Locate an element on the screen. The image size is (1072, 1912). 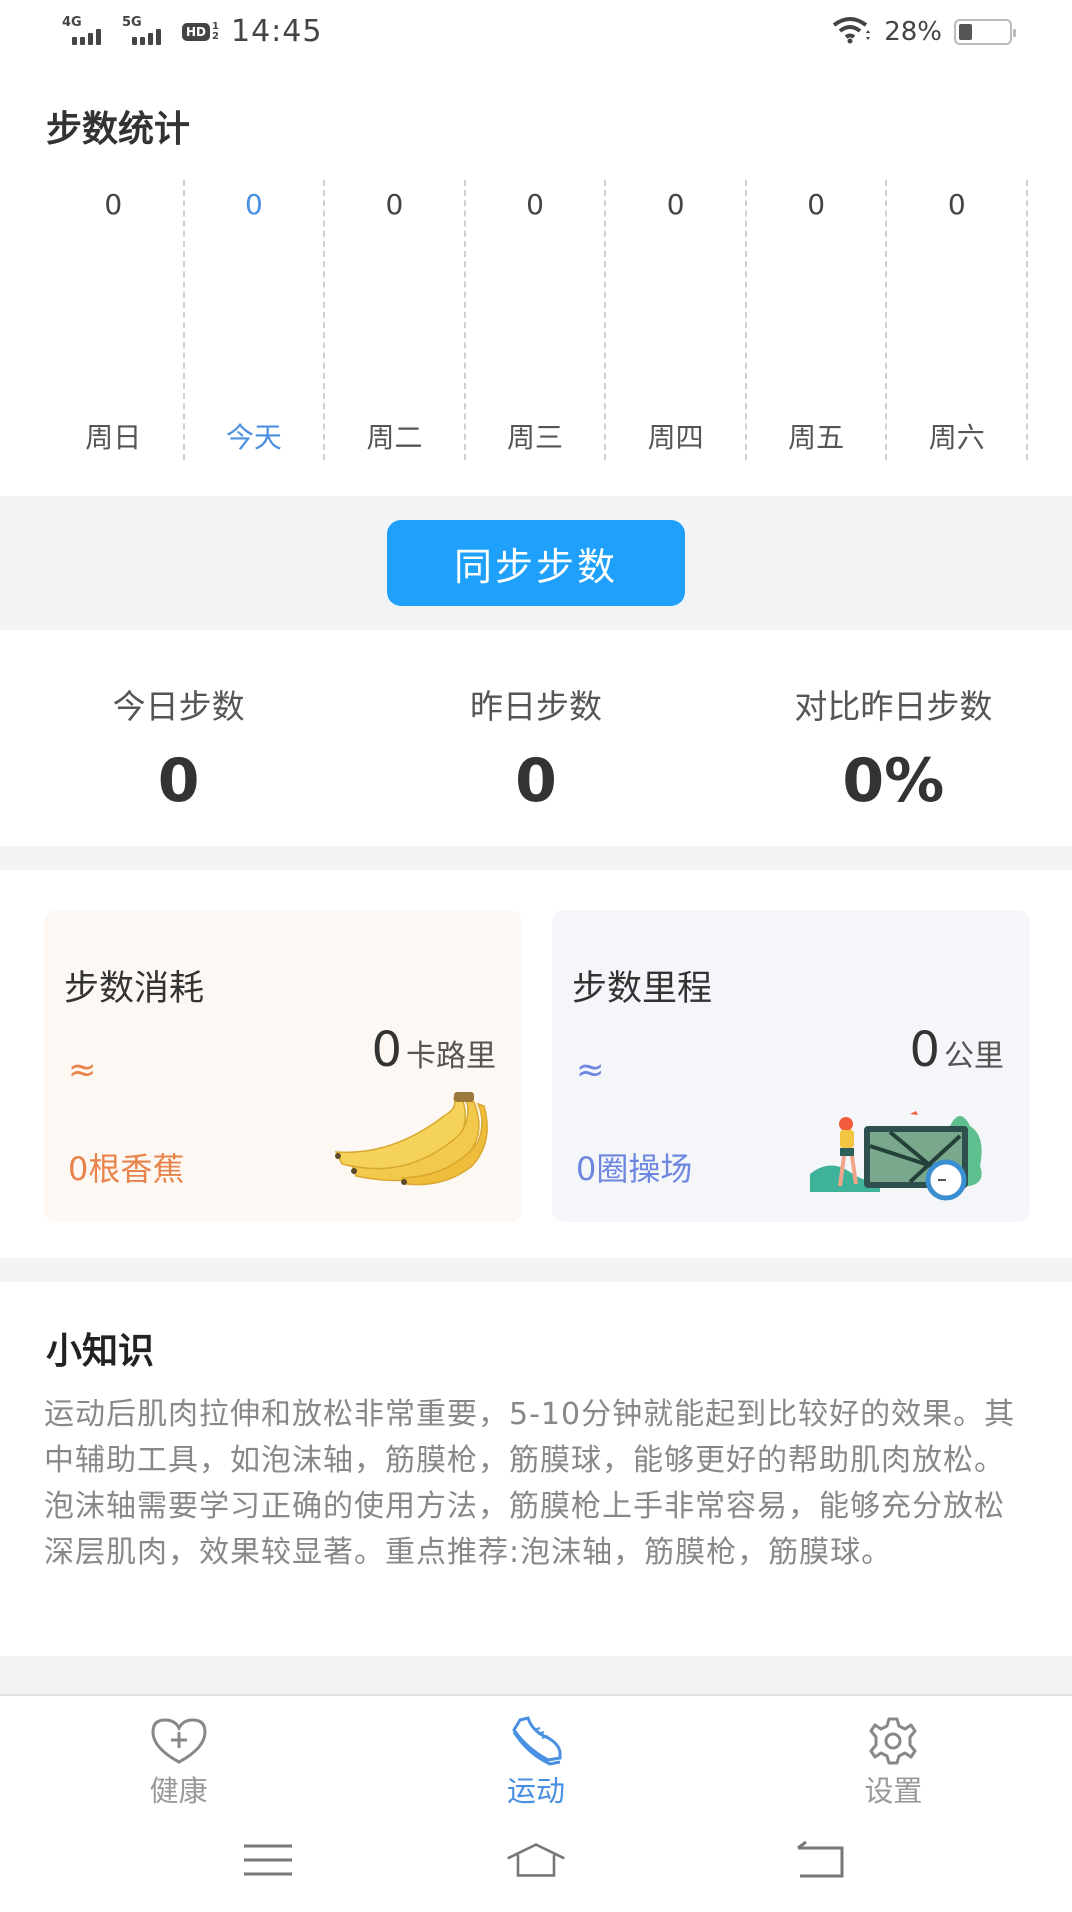
calories-unit: 卡路里 is located at coordinates (451, 1056).